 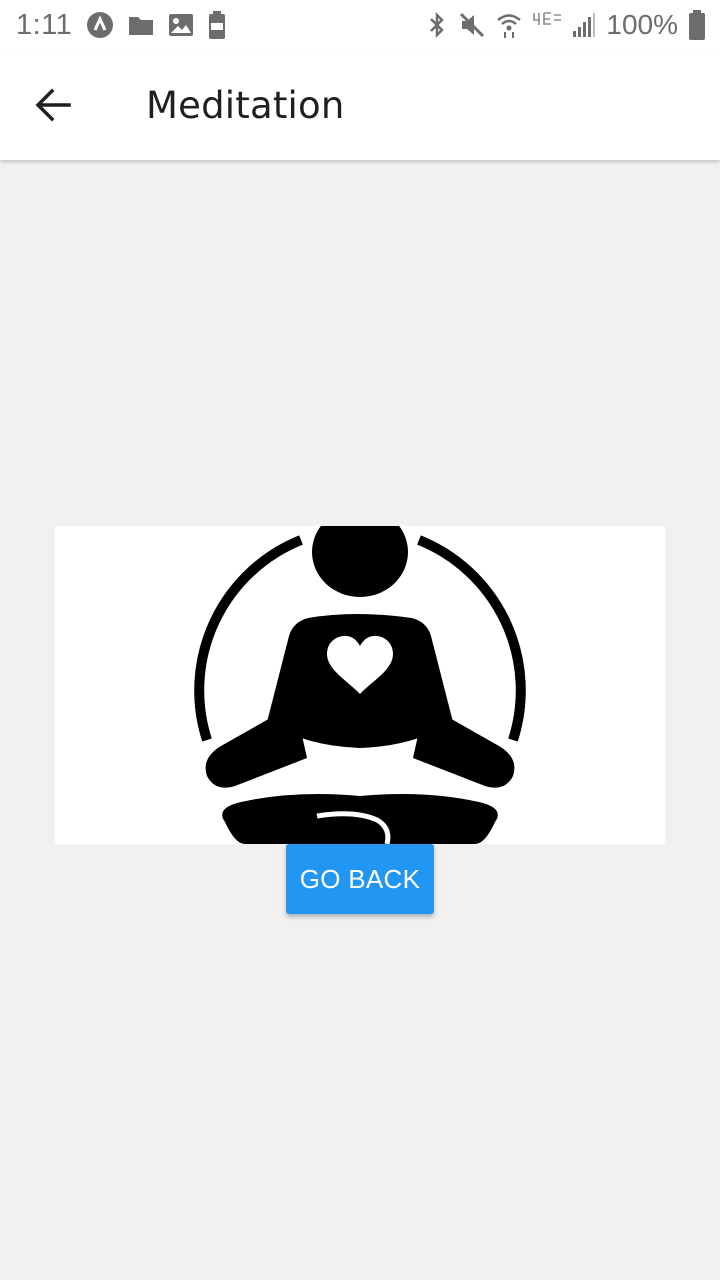 I want to click on app-notification-icon, so click(x=100, y=25).